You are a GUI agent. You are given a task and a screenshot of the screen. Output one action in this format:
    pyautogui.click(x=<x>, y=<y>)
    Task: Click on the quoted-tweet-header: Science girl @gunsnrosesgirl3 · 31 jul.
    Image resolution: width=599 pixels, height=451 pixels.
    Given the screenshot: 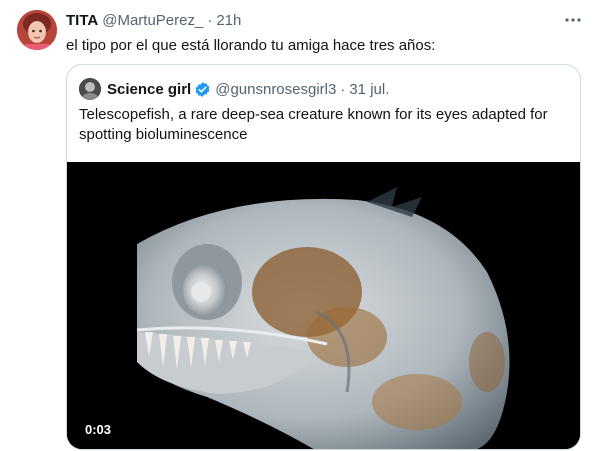 What is the action you would take?
    pyautogui.click(x=234, y=89)
    